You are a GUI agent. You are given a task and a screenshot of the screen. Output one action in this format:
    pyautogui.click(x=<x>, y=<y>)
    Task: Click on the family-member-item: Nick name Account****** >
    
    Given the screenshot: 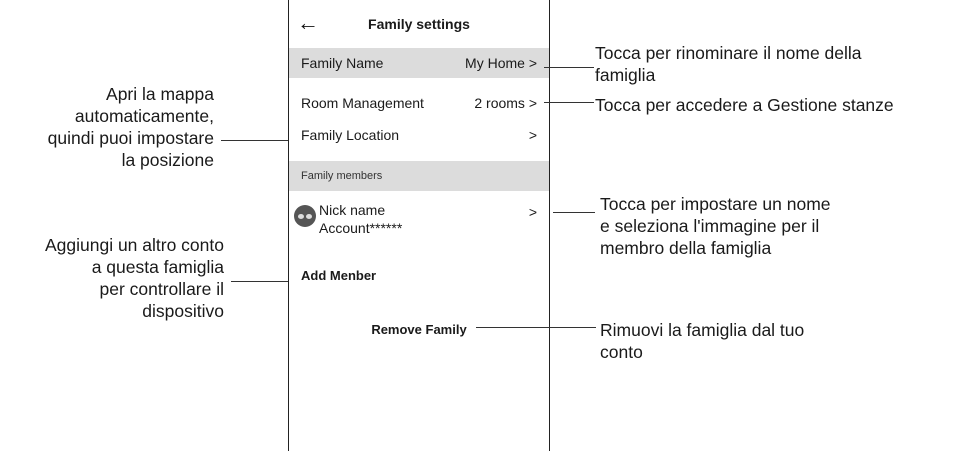 What is the action you would take?
    pyautogui.click(x=419, y=222)
    